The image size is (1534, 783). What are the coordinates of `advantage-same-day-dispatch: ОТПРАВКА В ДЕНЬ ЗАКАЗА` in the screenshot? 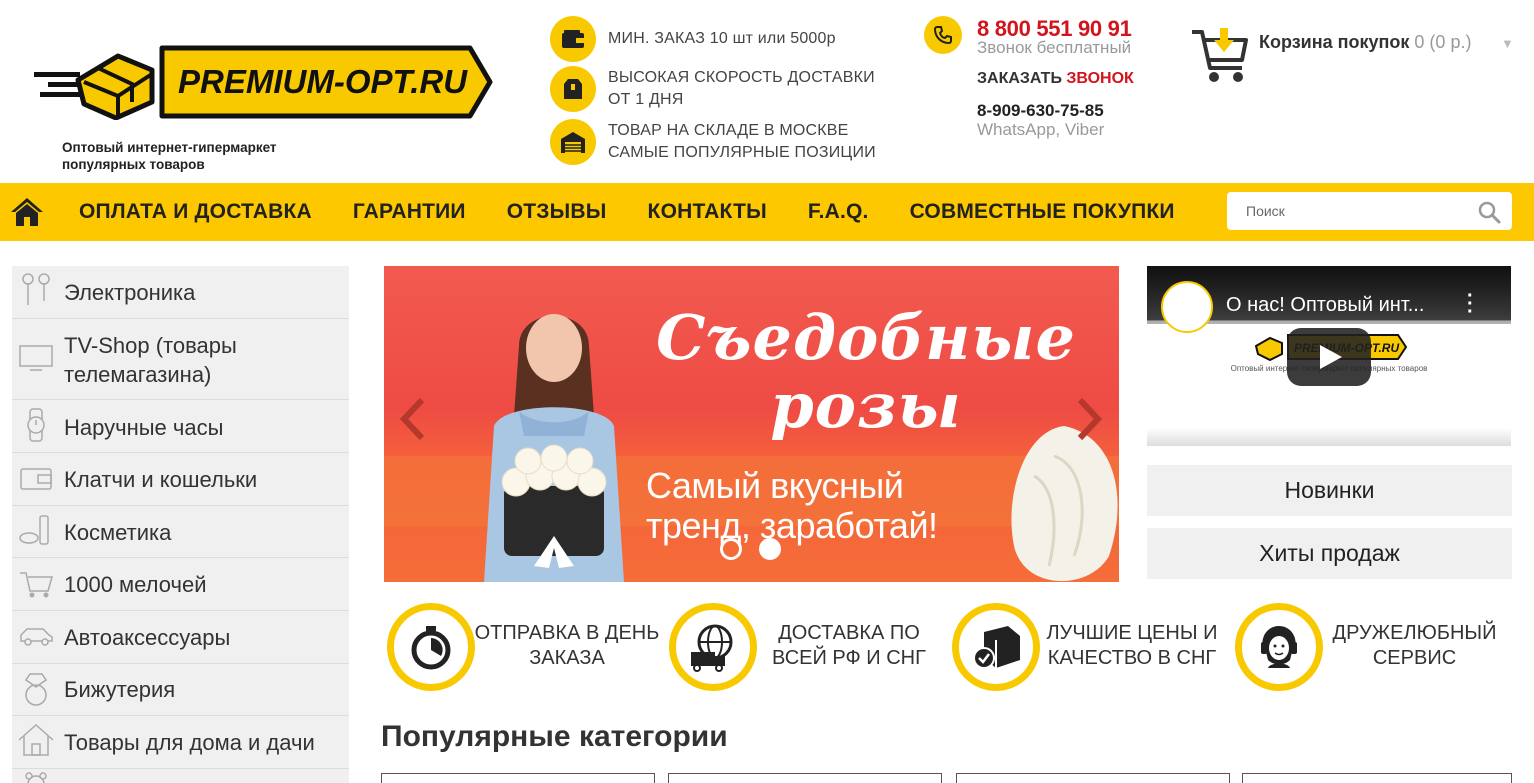 It's located at (527, 647).